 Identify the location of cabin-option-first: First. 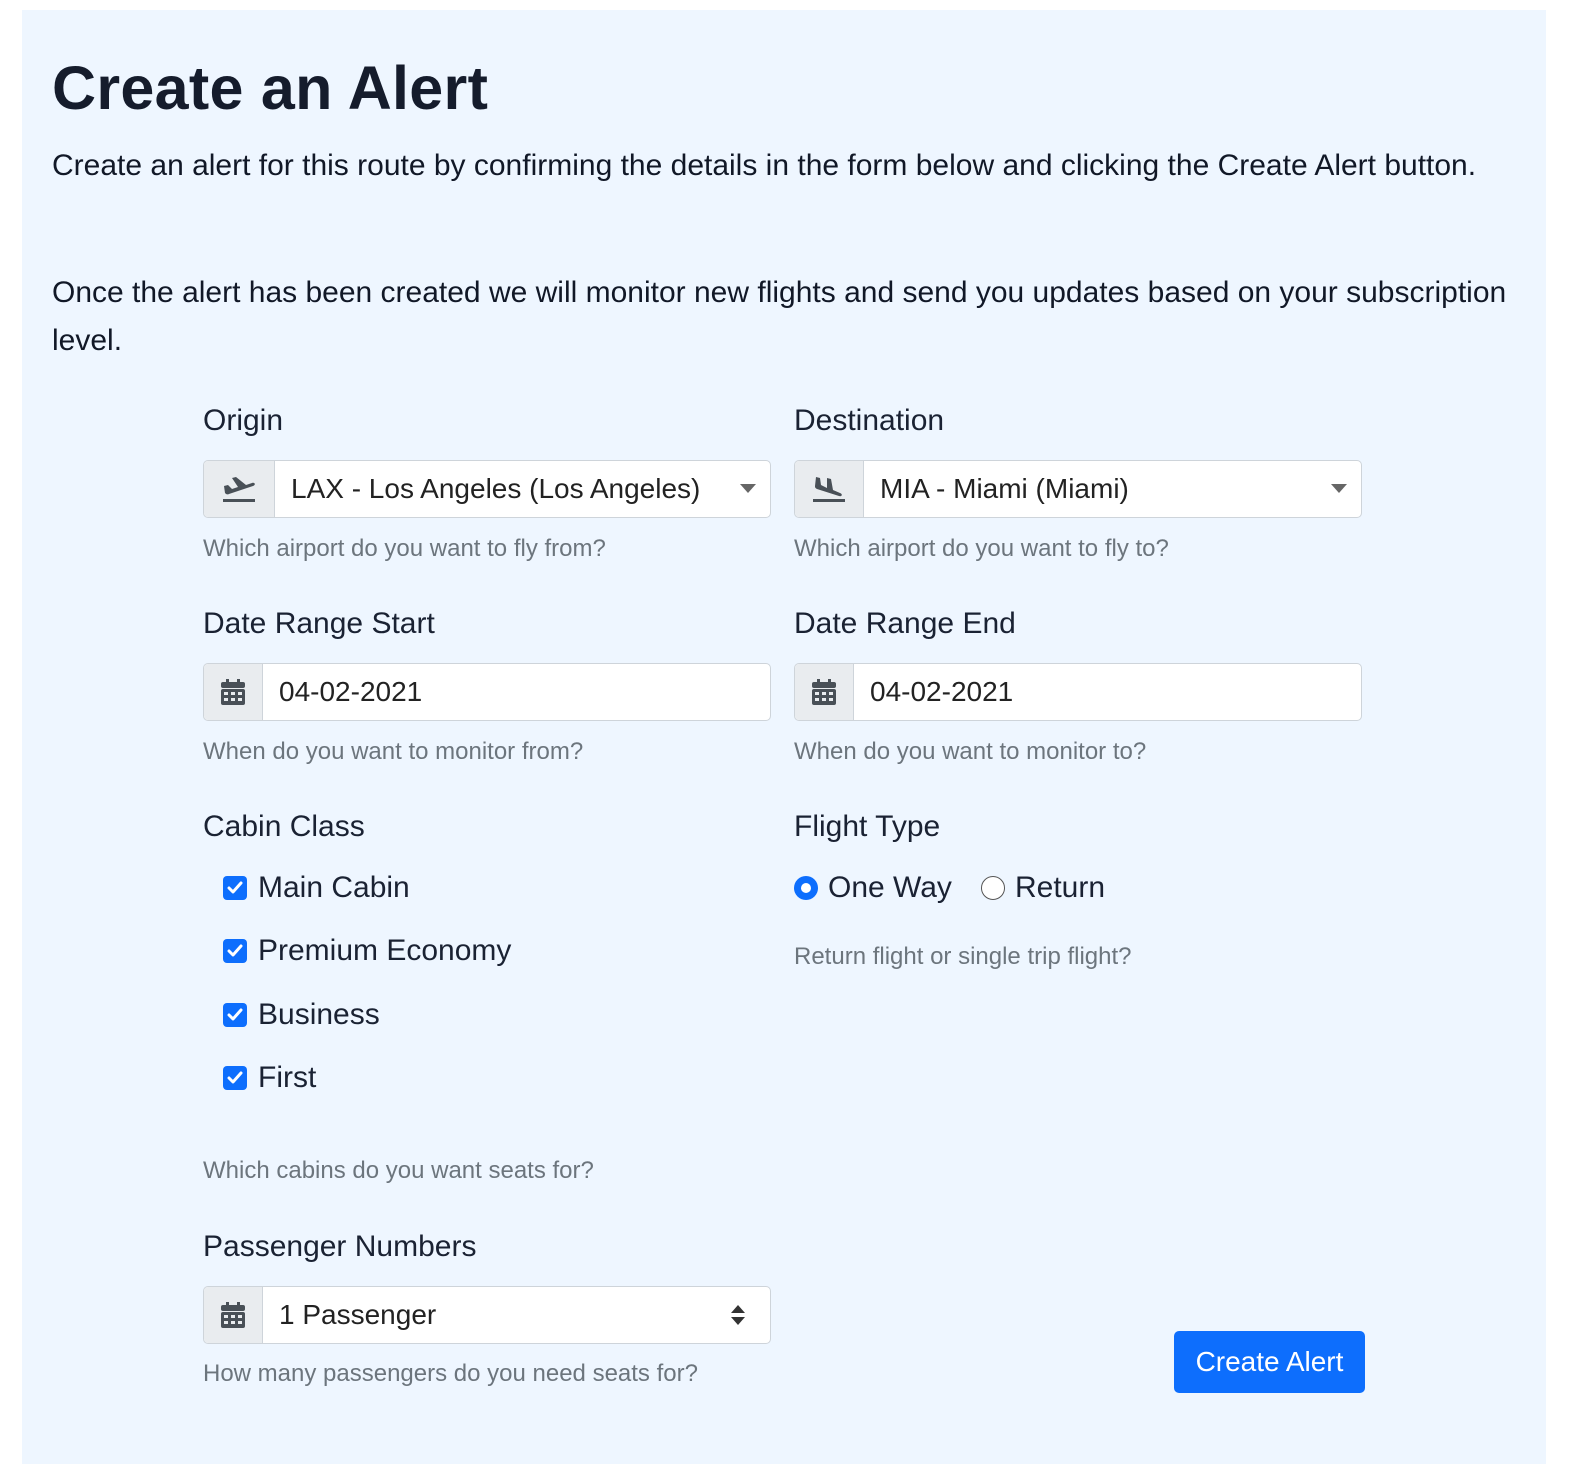
(269, 1078).